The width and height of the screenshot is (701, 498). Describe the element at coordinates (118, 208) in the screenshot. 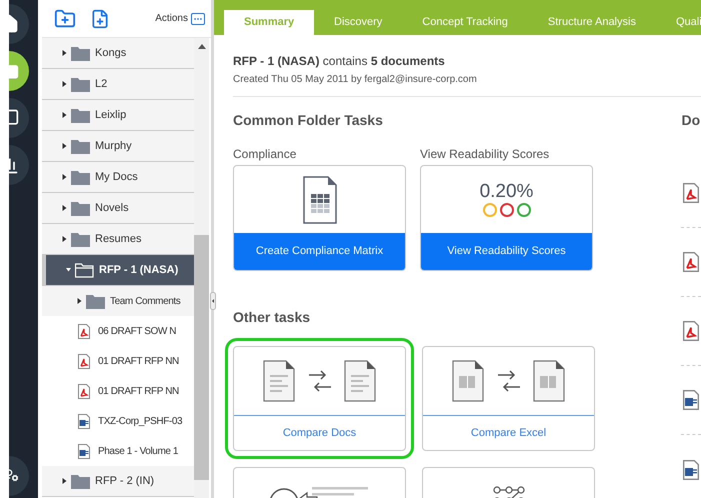

I see `tree-item: Novels` at that location.